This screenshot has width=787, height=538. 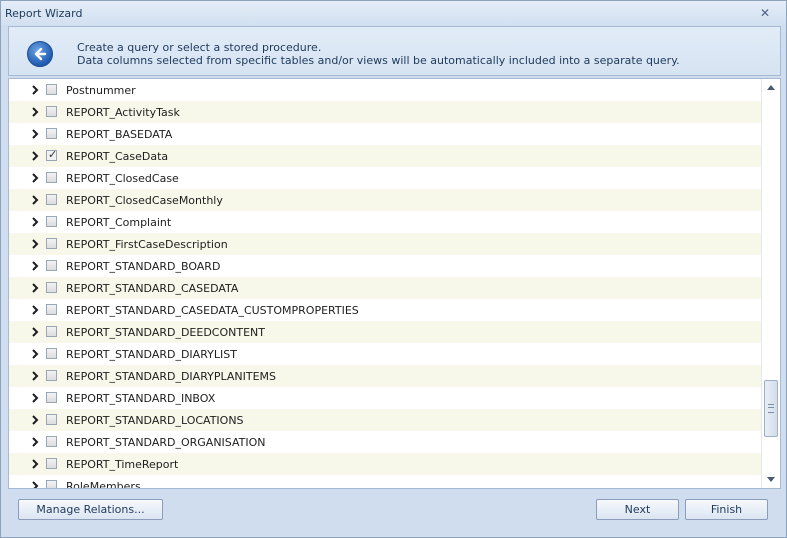 What do you see at coordinates (726, 509) in the screenshot?
I see `finish-button: Finish` at bounding box center [726, 509].